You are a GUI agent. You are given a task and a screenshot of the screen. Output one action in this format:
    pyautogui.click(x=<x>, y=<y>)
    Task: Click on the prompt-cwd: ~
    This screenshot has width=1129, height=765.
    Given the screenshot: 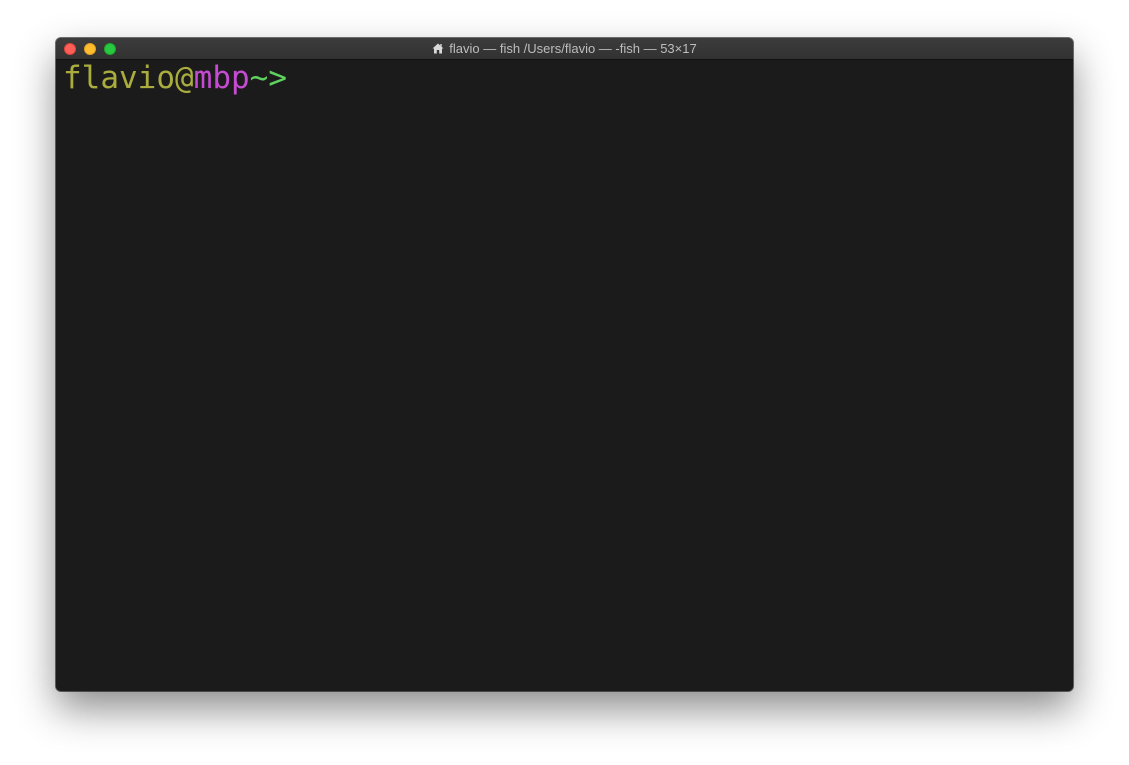 What is the action you would take?
    pyautogui.click(x=259, y=78)
    